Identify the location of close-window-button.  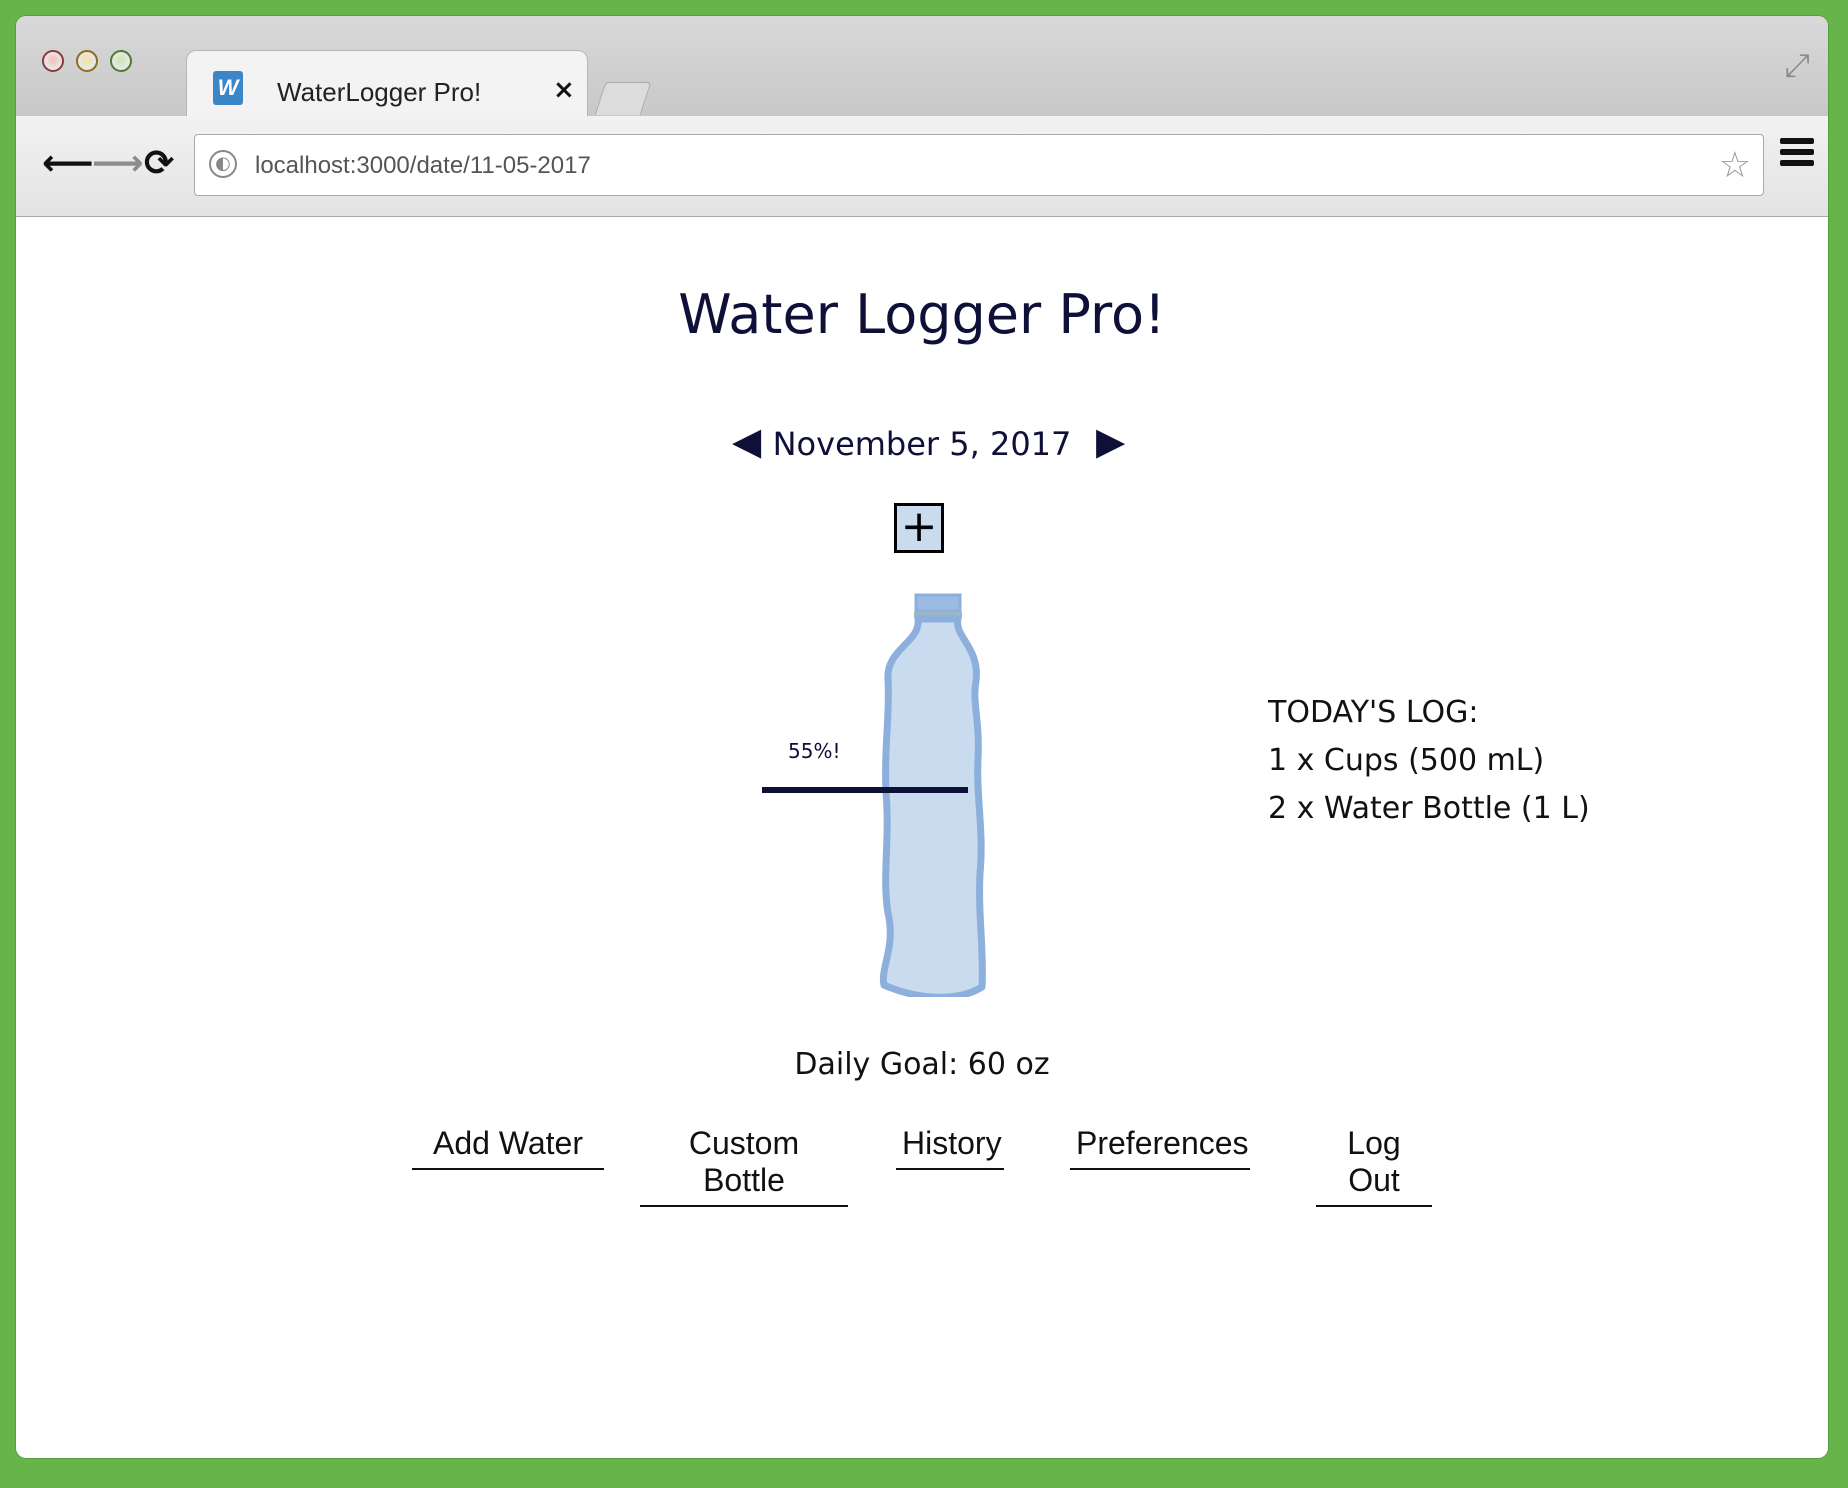
(53, 61).